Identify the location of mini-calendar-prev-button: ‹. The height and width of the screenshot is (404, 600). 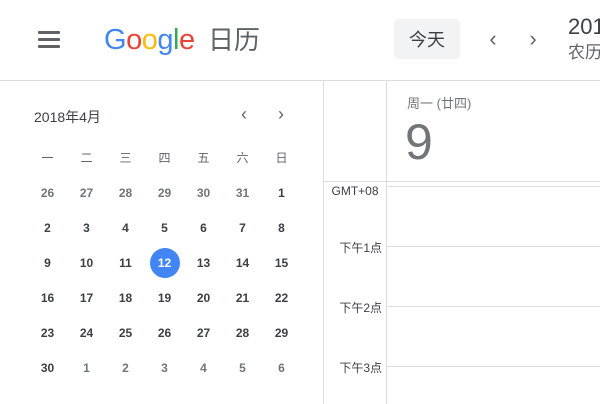
(244, 114).